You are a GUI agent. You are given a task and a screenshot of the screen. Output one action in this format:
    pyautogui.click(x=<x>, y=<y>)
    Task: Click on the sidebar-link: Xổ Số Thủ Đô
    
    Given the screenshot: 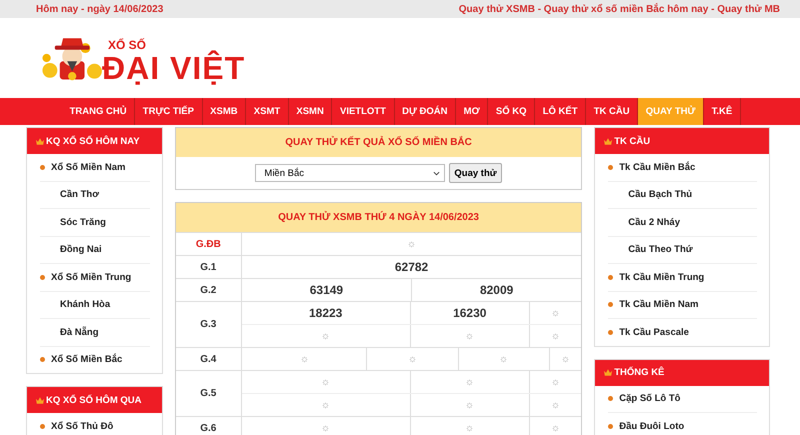 What is the action you would take?
    pyautogui.click(x=82, y=426)
    